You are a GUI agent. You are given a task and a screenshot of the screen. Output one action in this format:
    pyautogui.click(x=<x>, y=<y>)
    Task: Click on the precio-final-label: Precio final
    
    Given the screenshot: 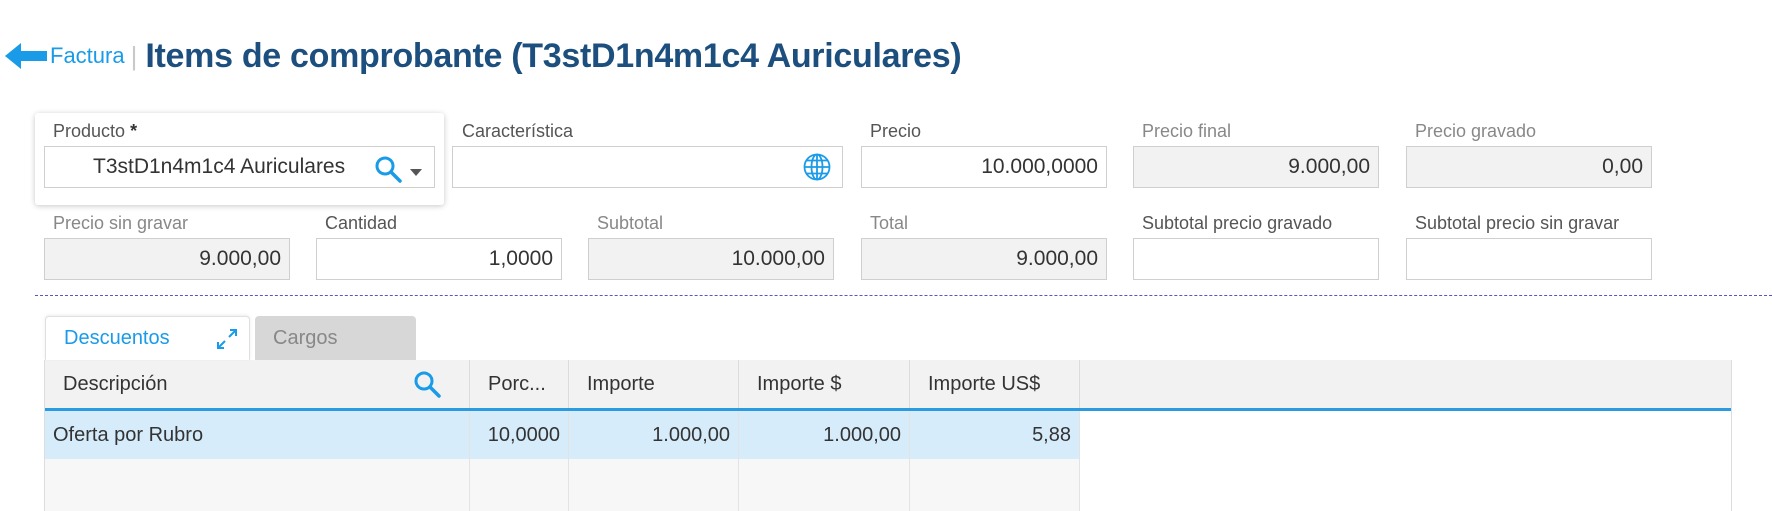 What is the action you would take?
    pyautogui.click(x=1187, y=131)
    